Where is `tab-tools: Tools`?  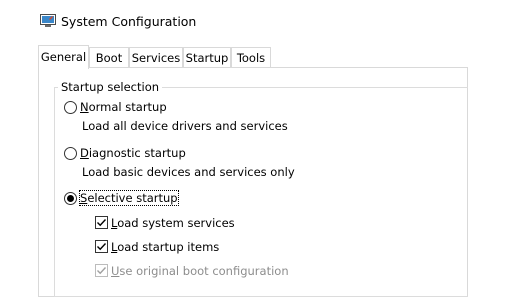 tab-tools: Tools is located at coordinates (251, 57).